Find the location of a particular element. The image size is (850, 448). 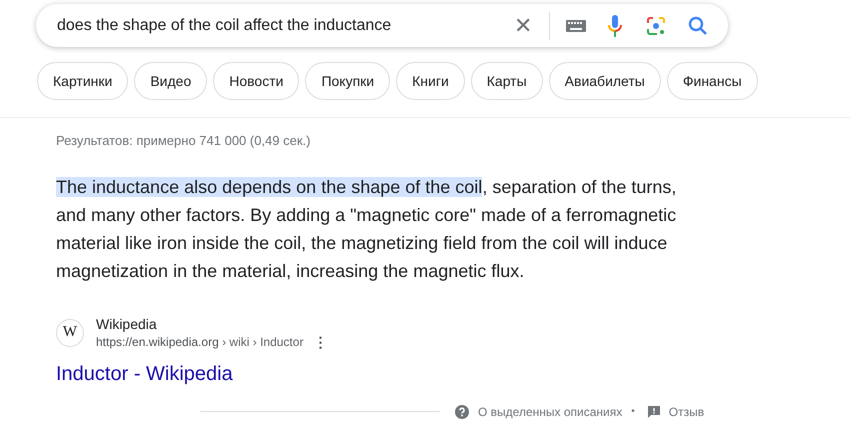

microphone-icon is located at coordinates (615, 25).